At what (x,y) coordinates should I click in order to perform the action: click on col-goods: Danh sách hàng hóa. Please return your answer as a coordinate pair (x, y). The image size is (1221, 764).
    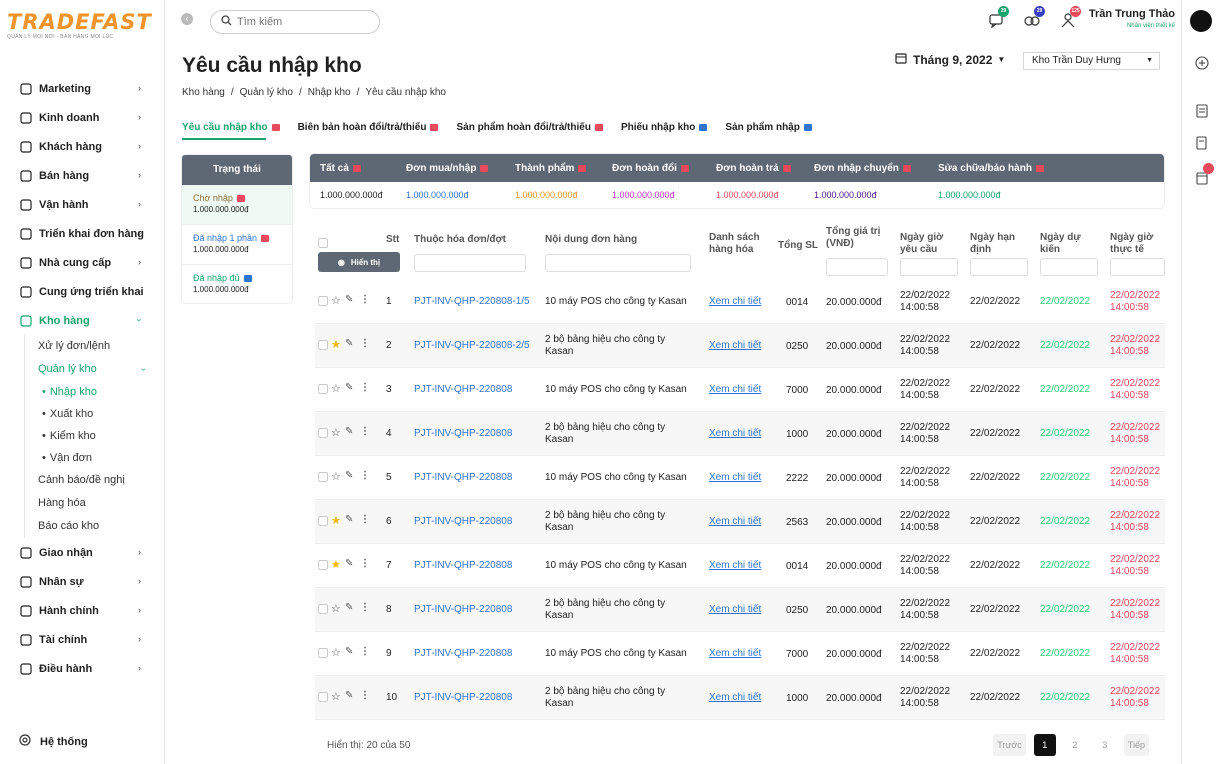
    Looking at the image, I should click on (739, 244).